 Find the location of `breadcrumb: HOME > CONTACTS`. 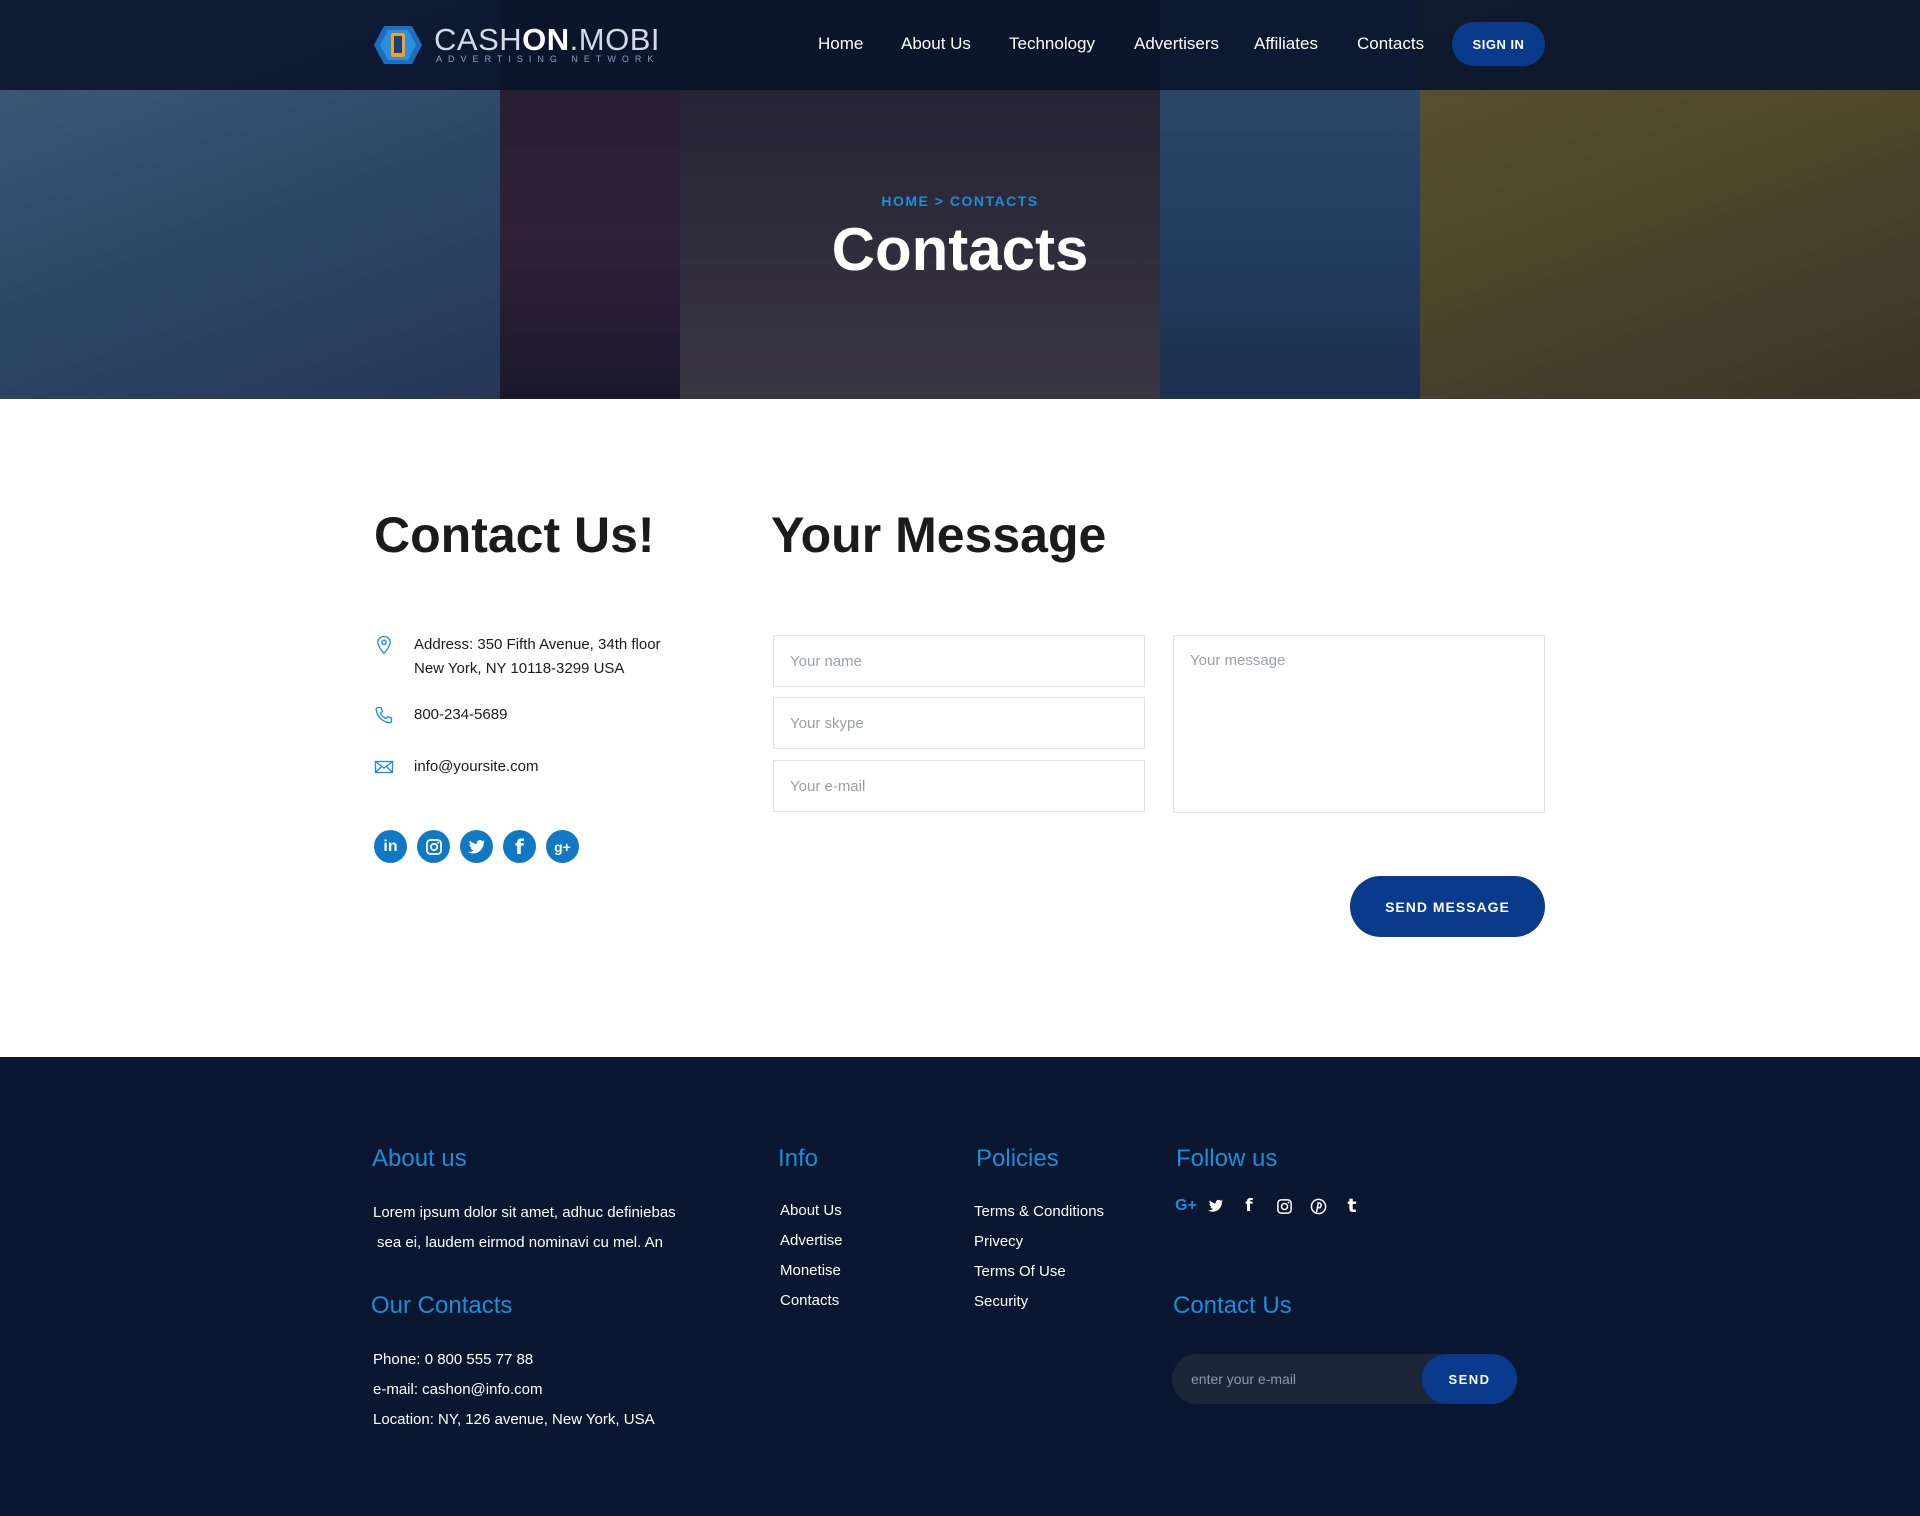

breadcrumb: HOME > CONTACTS is located at coordinates (960, 201).